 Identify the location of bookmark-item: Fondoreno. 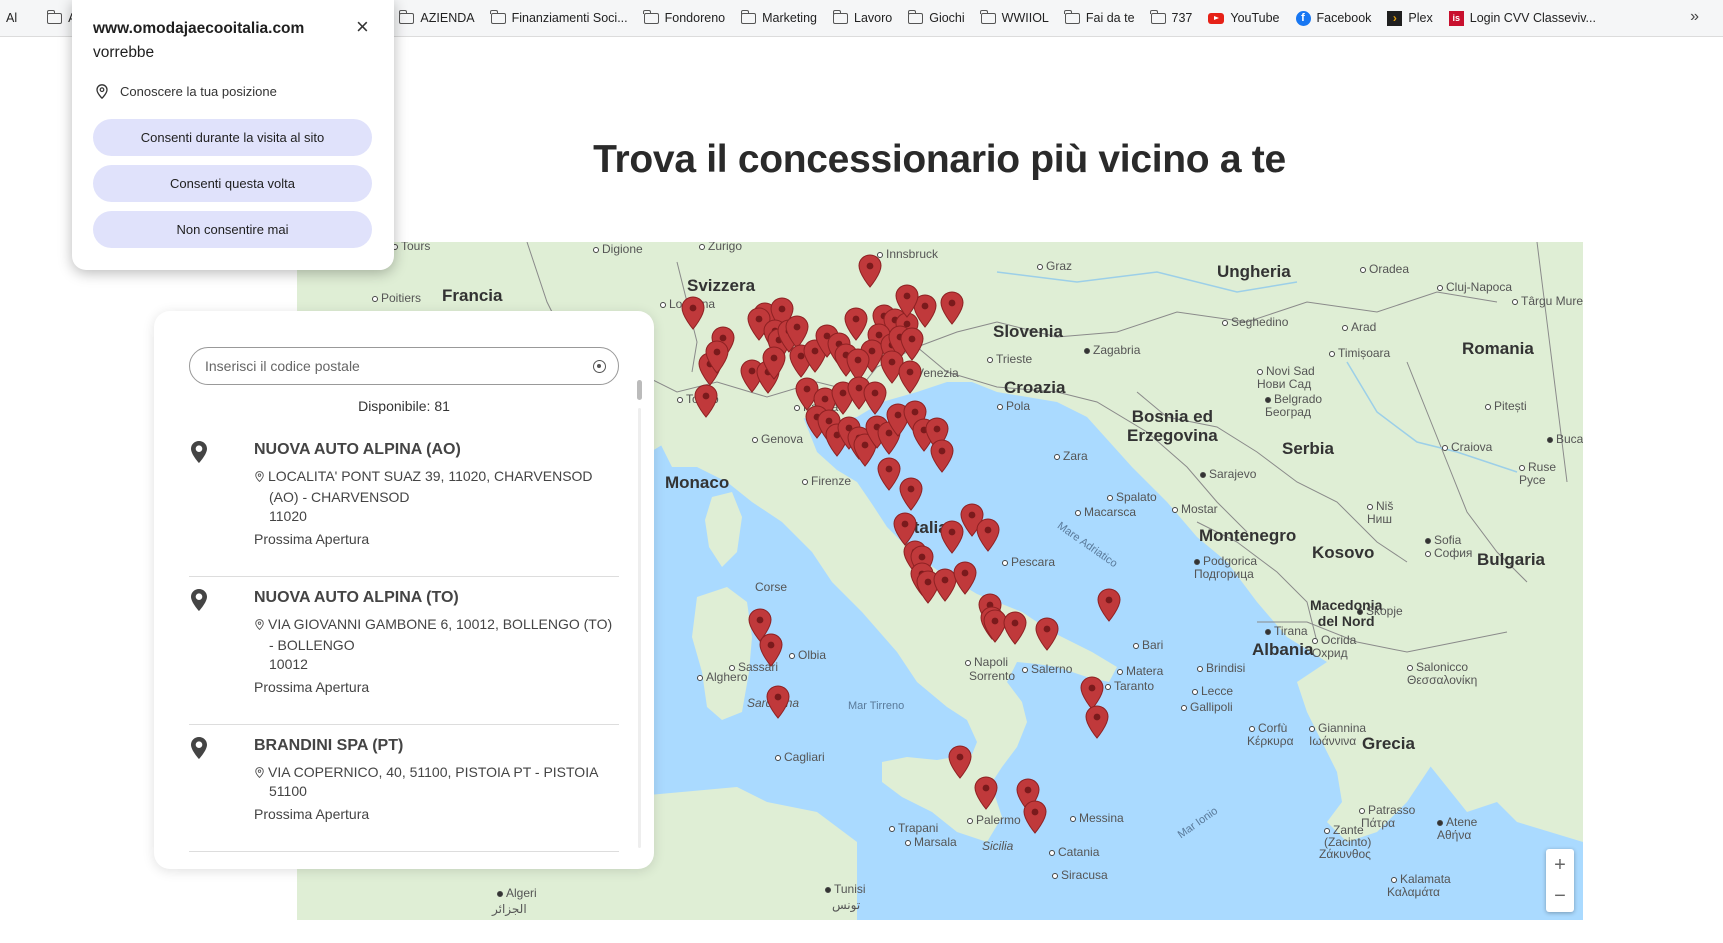
(684, 17).